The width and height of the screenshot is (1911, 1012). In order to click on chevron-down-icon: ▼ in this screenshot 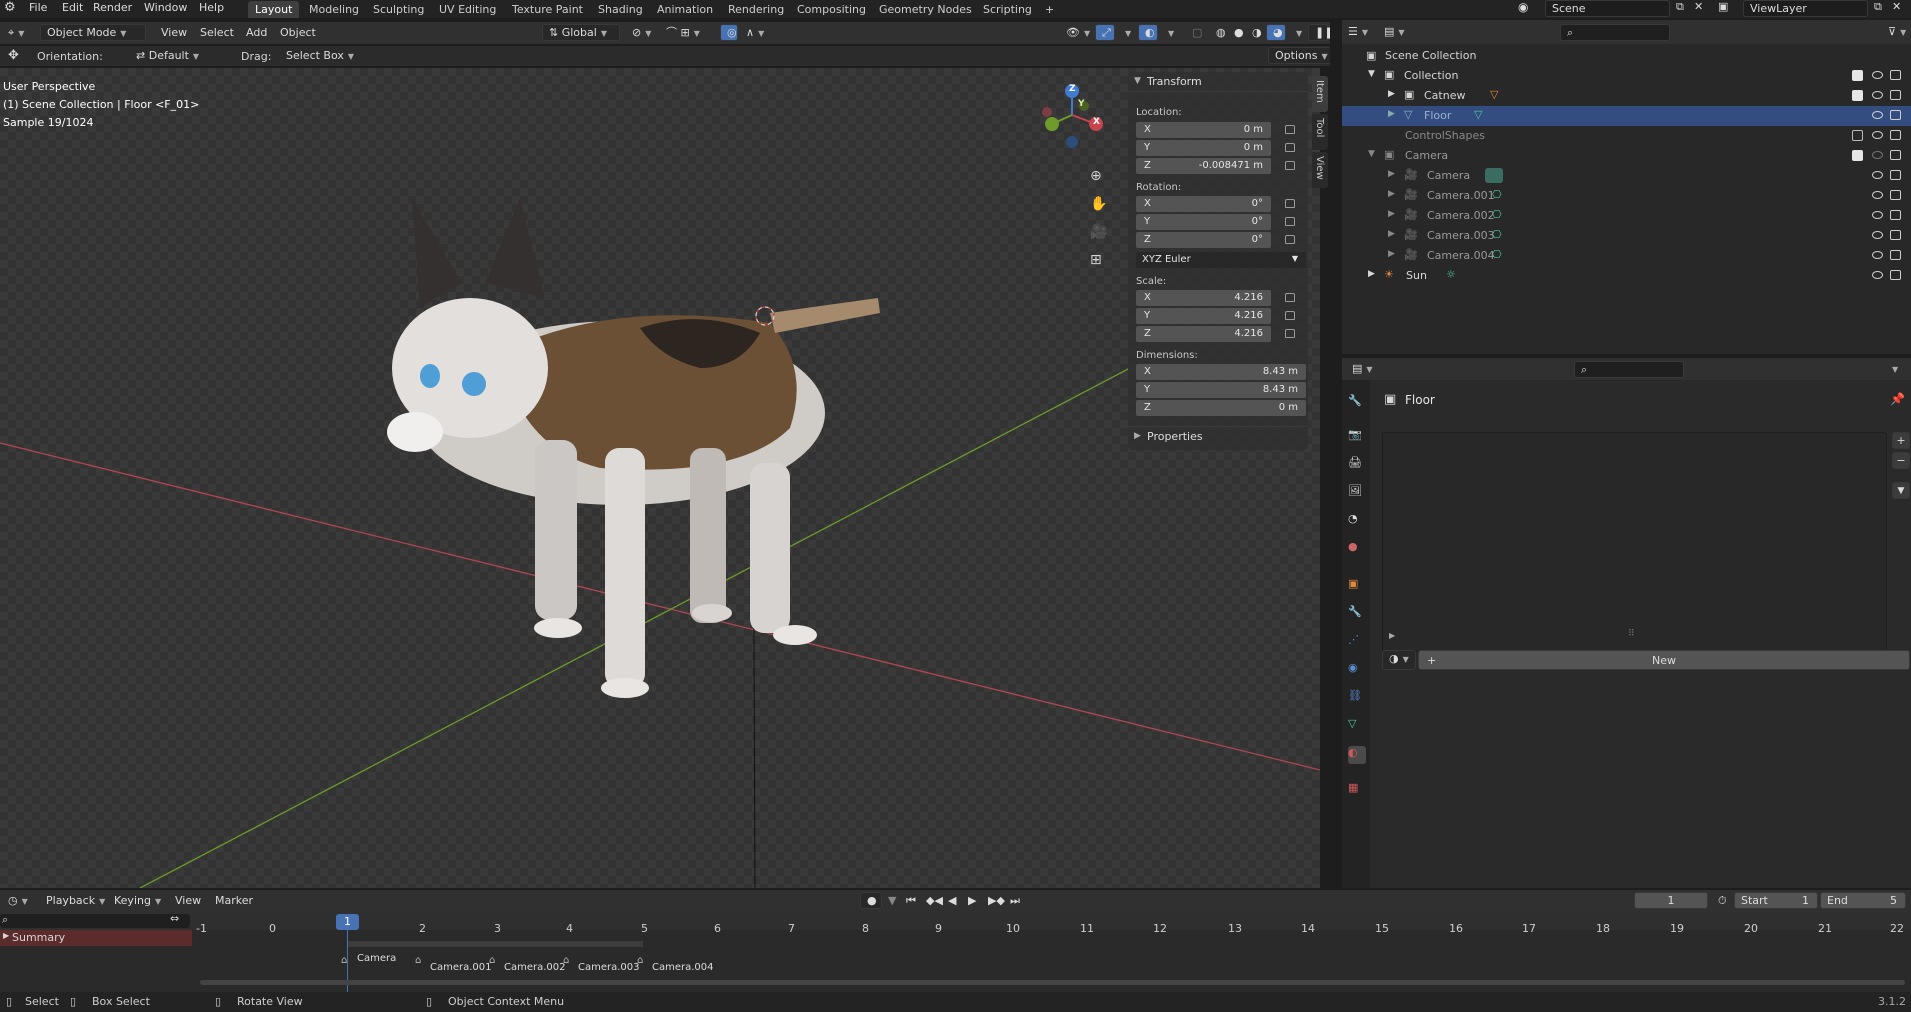, I will do `click(1371, 154)`.